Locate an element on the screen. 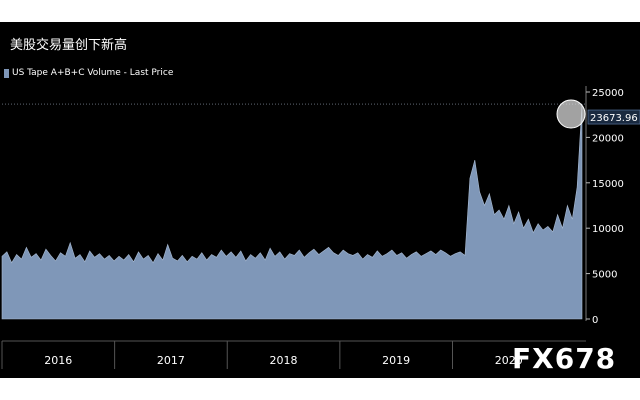 The image size is (640, 400). watermark-logo: FX678 is located at coordinates (564, 358).